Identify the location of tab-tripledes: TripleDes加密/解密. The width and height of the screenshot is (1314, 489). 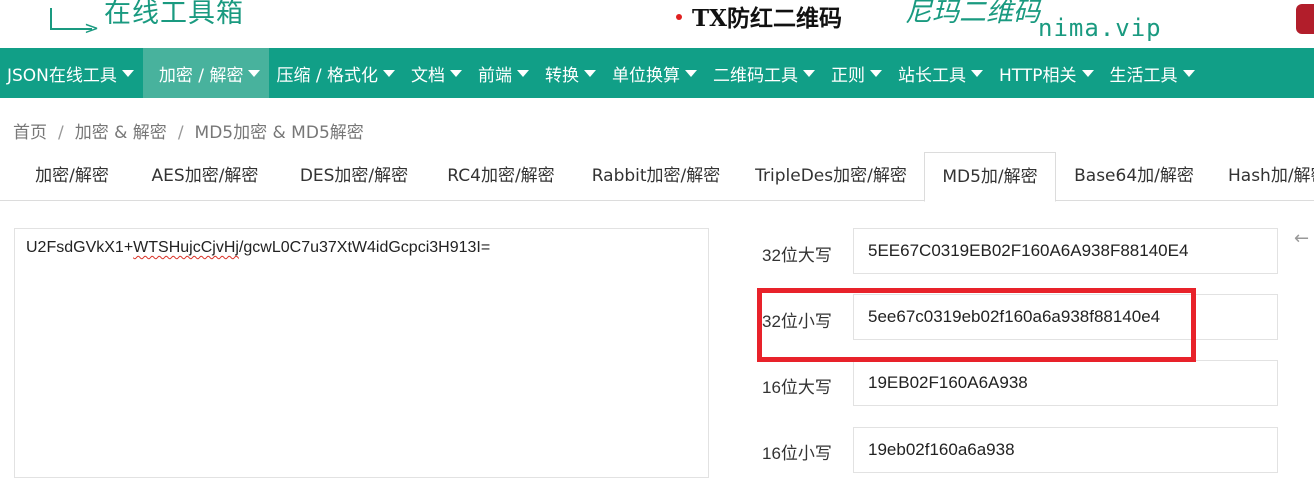
(831, 176).